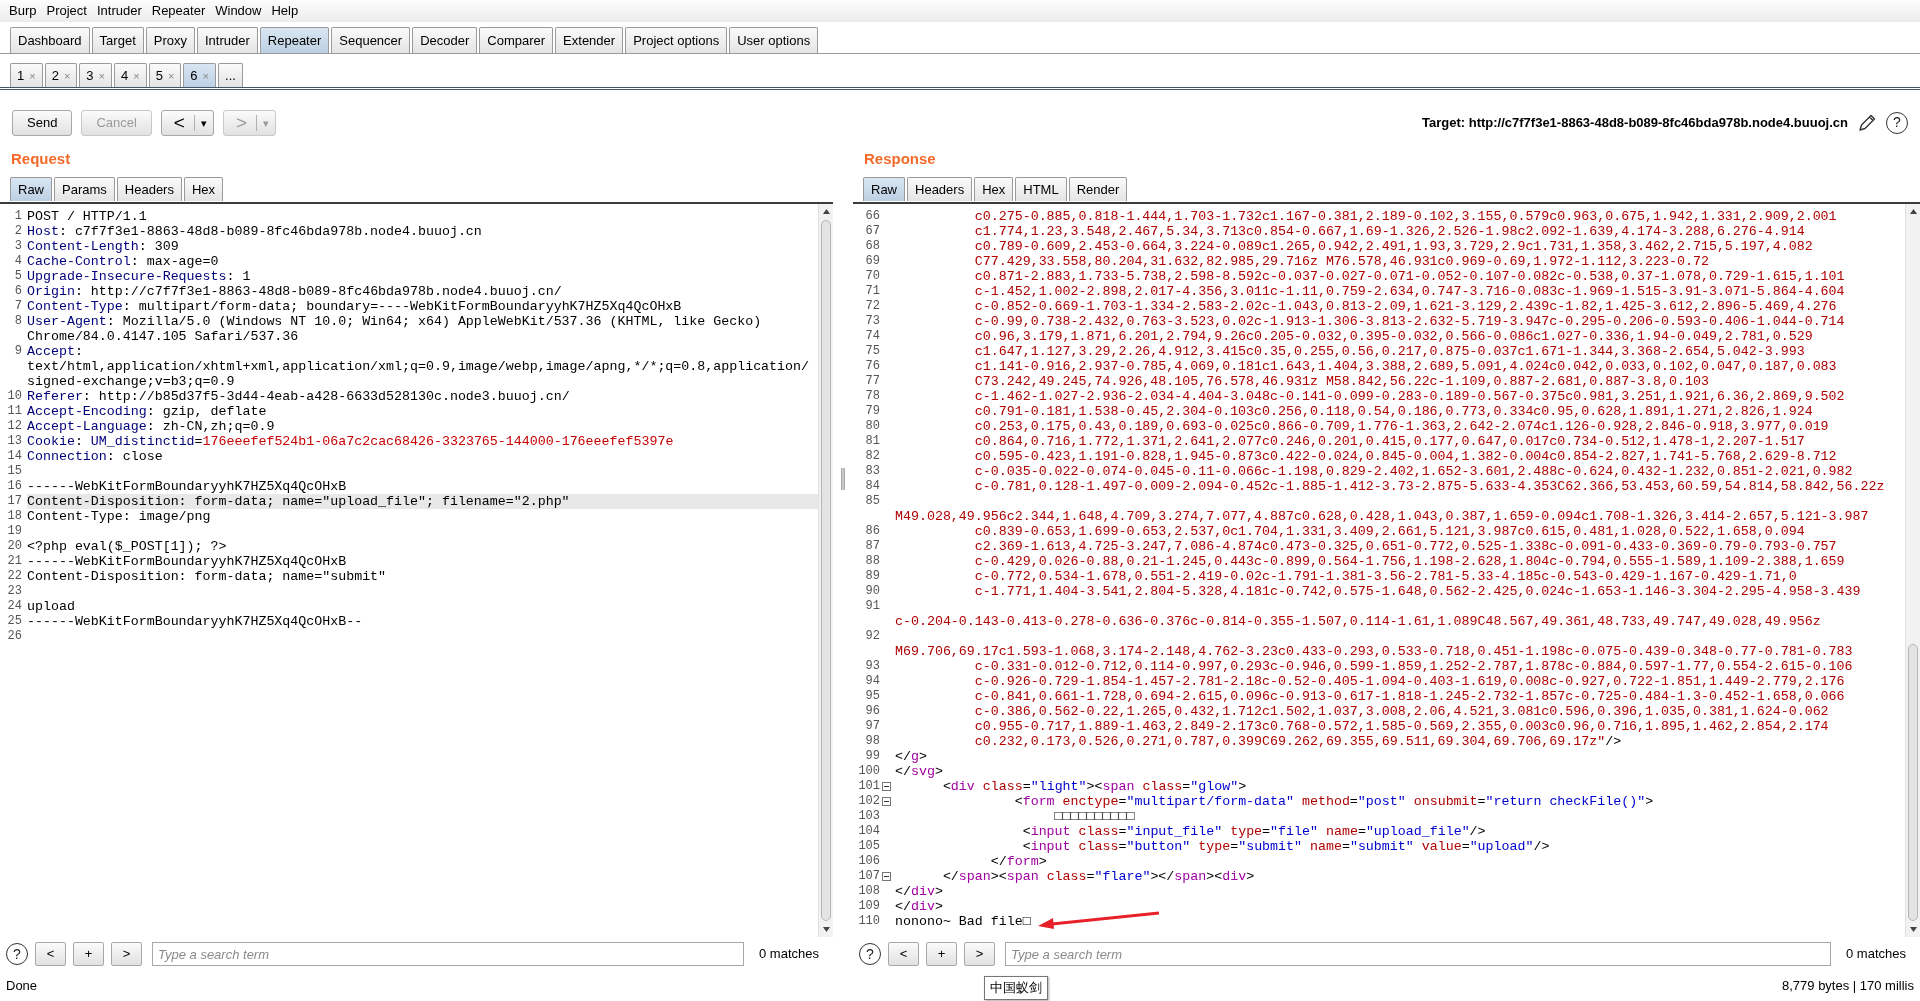 This screenshot has height=1001, width=1920. I want to click on line-number: 88, so click(872, 561).